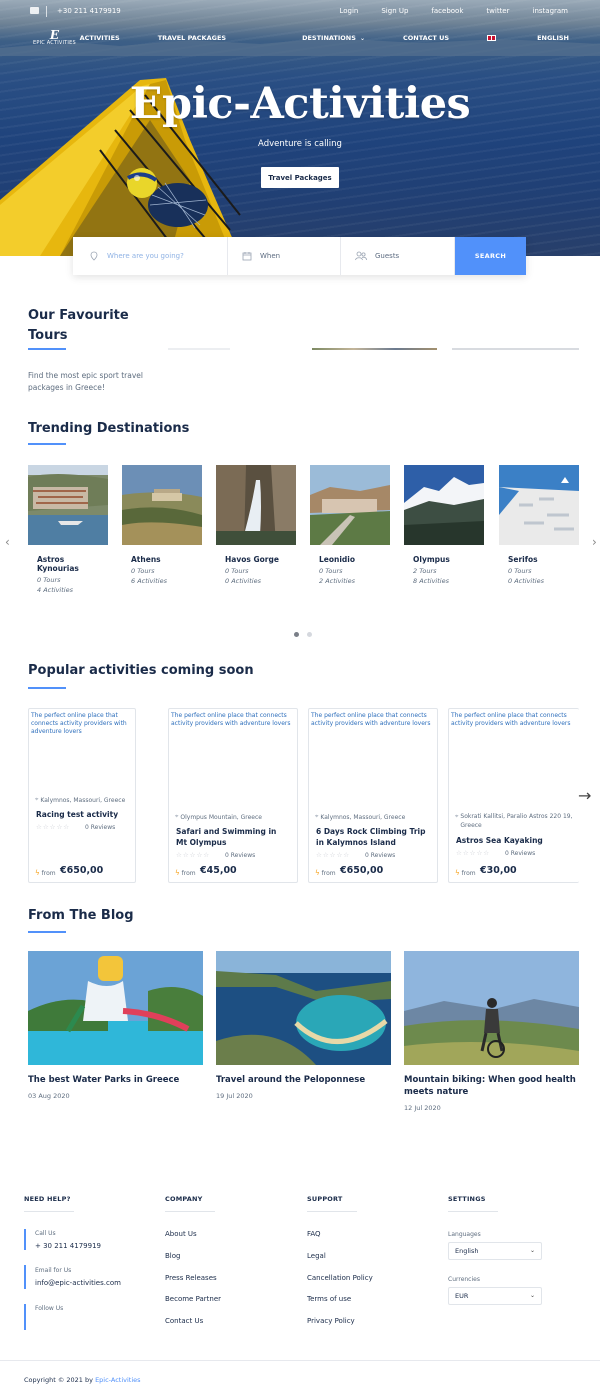 The width and height of the screenshot is (600, 1399). I want to click on language-select: English ⌄, so click(495, 1251).